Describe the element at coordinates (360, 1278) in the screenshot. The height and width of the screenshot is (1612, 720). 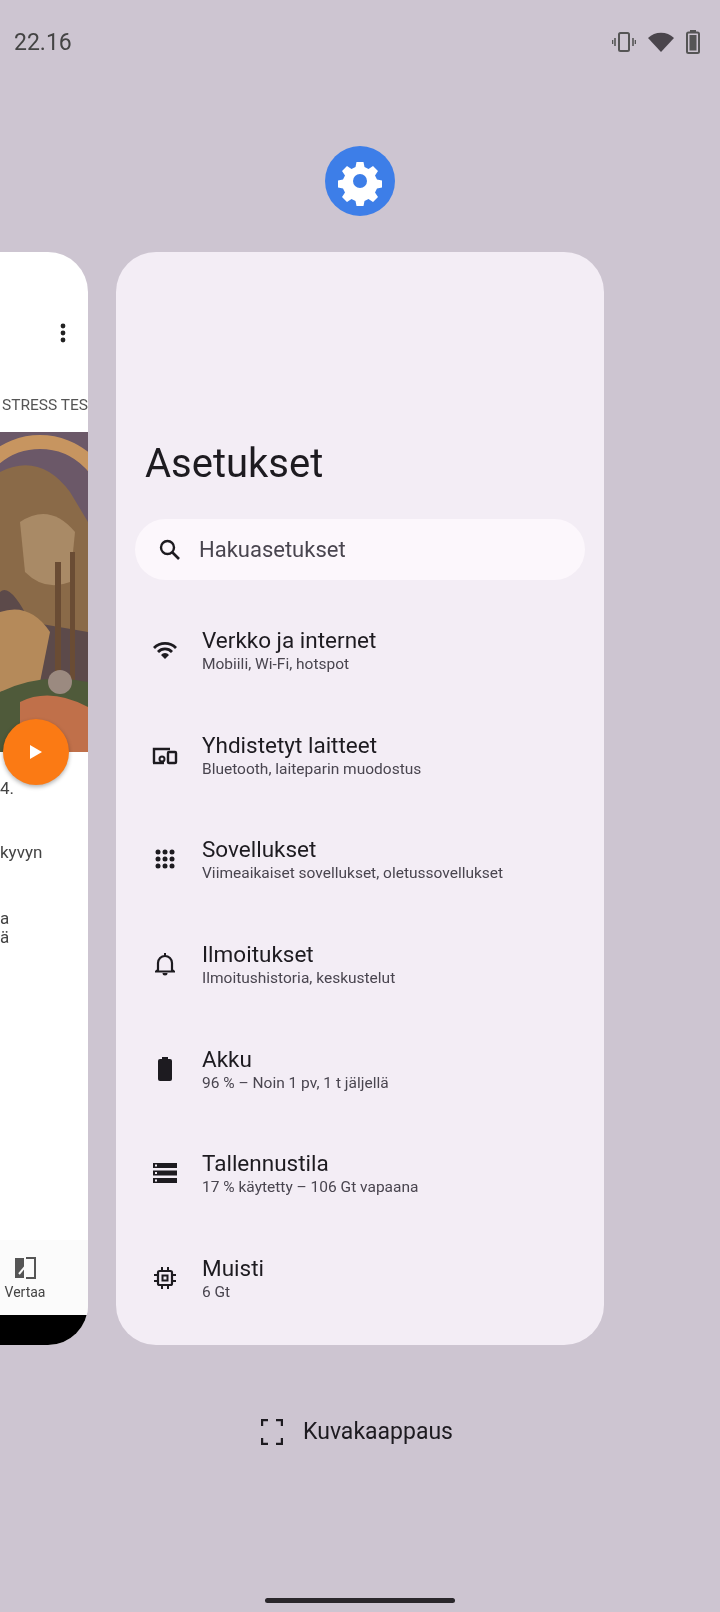
I see `settings-item: Muisti 6 Gt` at that location.